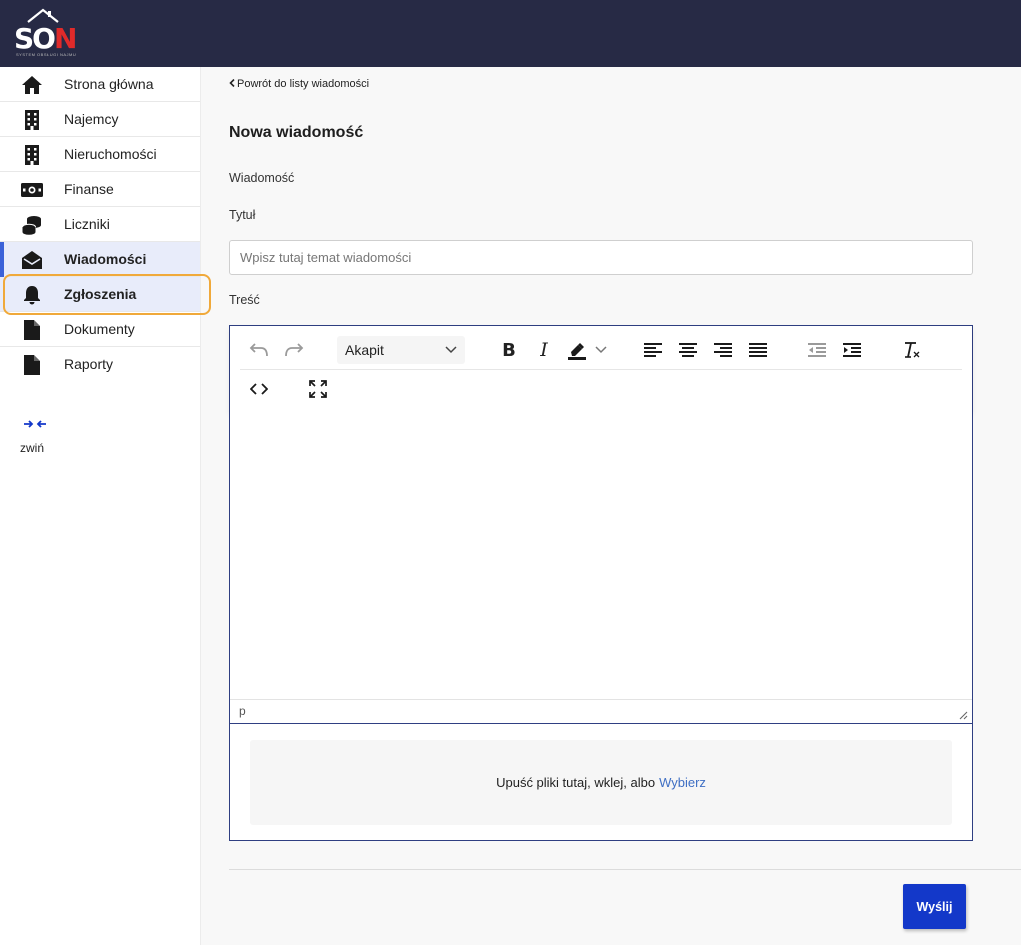 This screenshot has width=1021, height=945. What do you see at coordinates (601, 711) in the screenshot?
I see `editor-statusbar: p` at bounding box center [601, 711].